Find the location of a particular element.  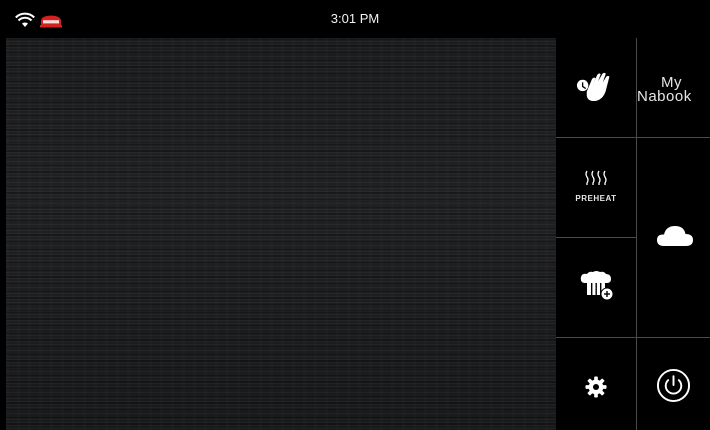

cloud-tile is located at coordinates (673, 237).